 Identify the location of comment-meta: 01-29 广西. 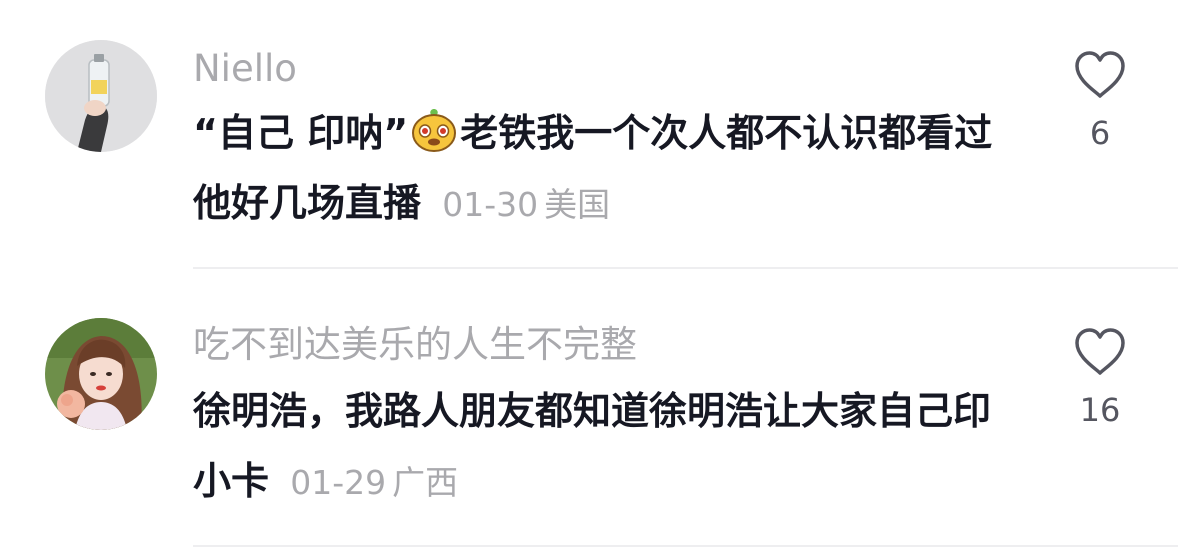
(374, 482).